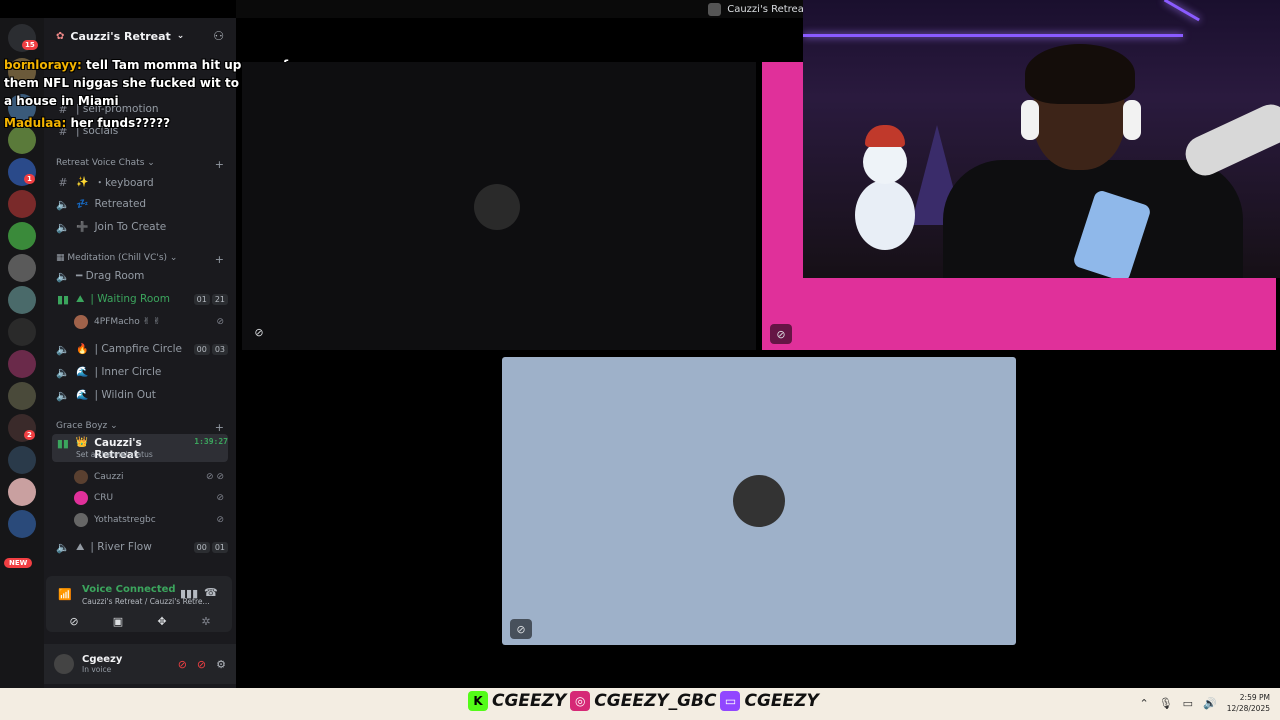  Describe the element at coordinates (100, 163) in the screenshot. I see `category-label: Retreat Voice Chats` at that location.